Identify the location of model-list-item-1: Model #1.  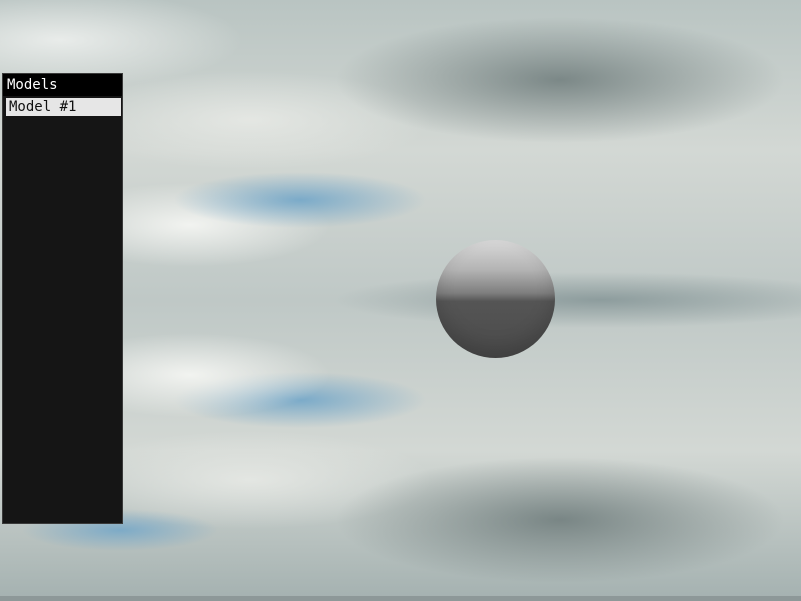
(63, 107).